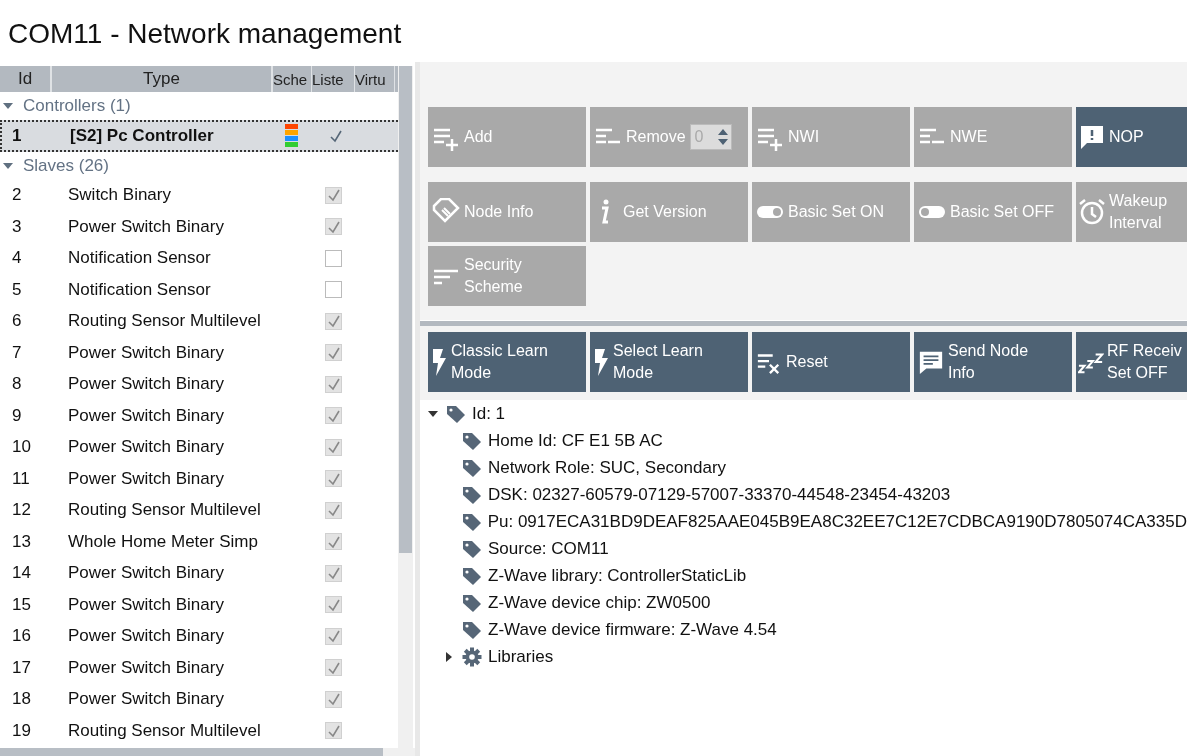 This screenshot has height=756, width=1187. I want to click on table-row: 3 Power Switch Binary, so click(199, 227).